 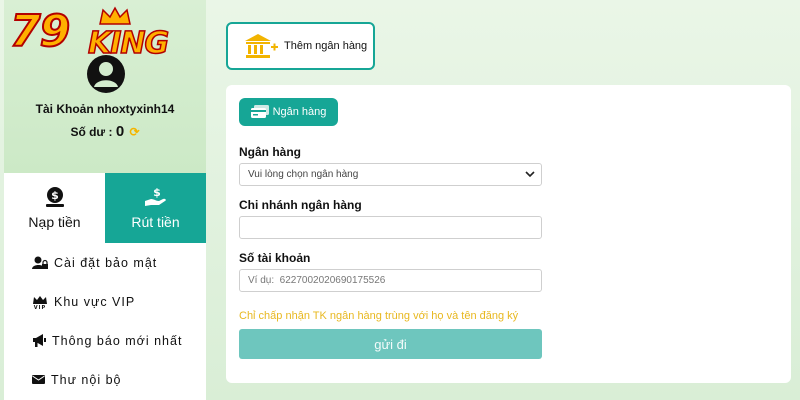 I want to click on menu-item-label: Cài đặt bảo mật, so click(x=106, y=262).